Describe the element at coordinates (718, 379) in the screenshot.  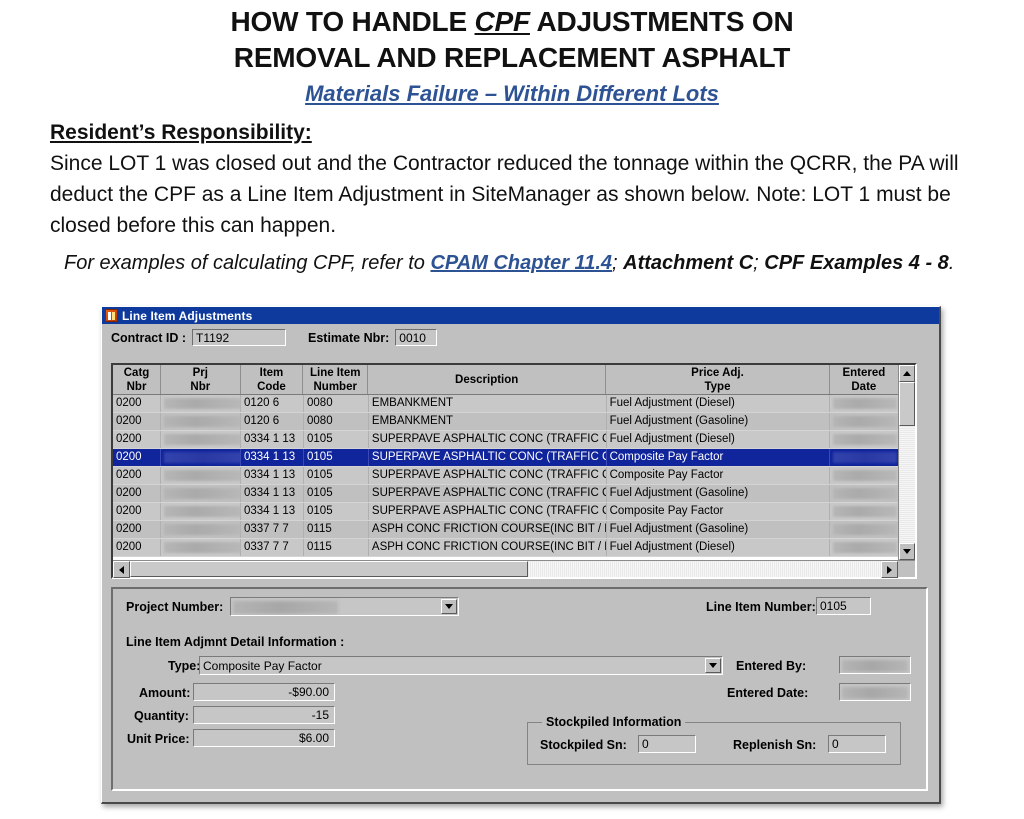
I see `column-header-price-adj-type: Price Adj. Type` at that location.